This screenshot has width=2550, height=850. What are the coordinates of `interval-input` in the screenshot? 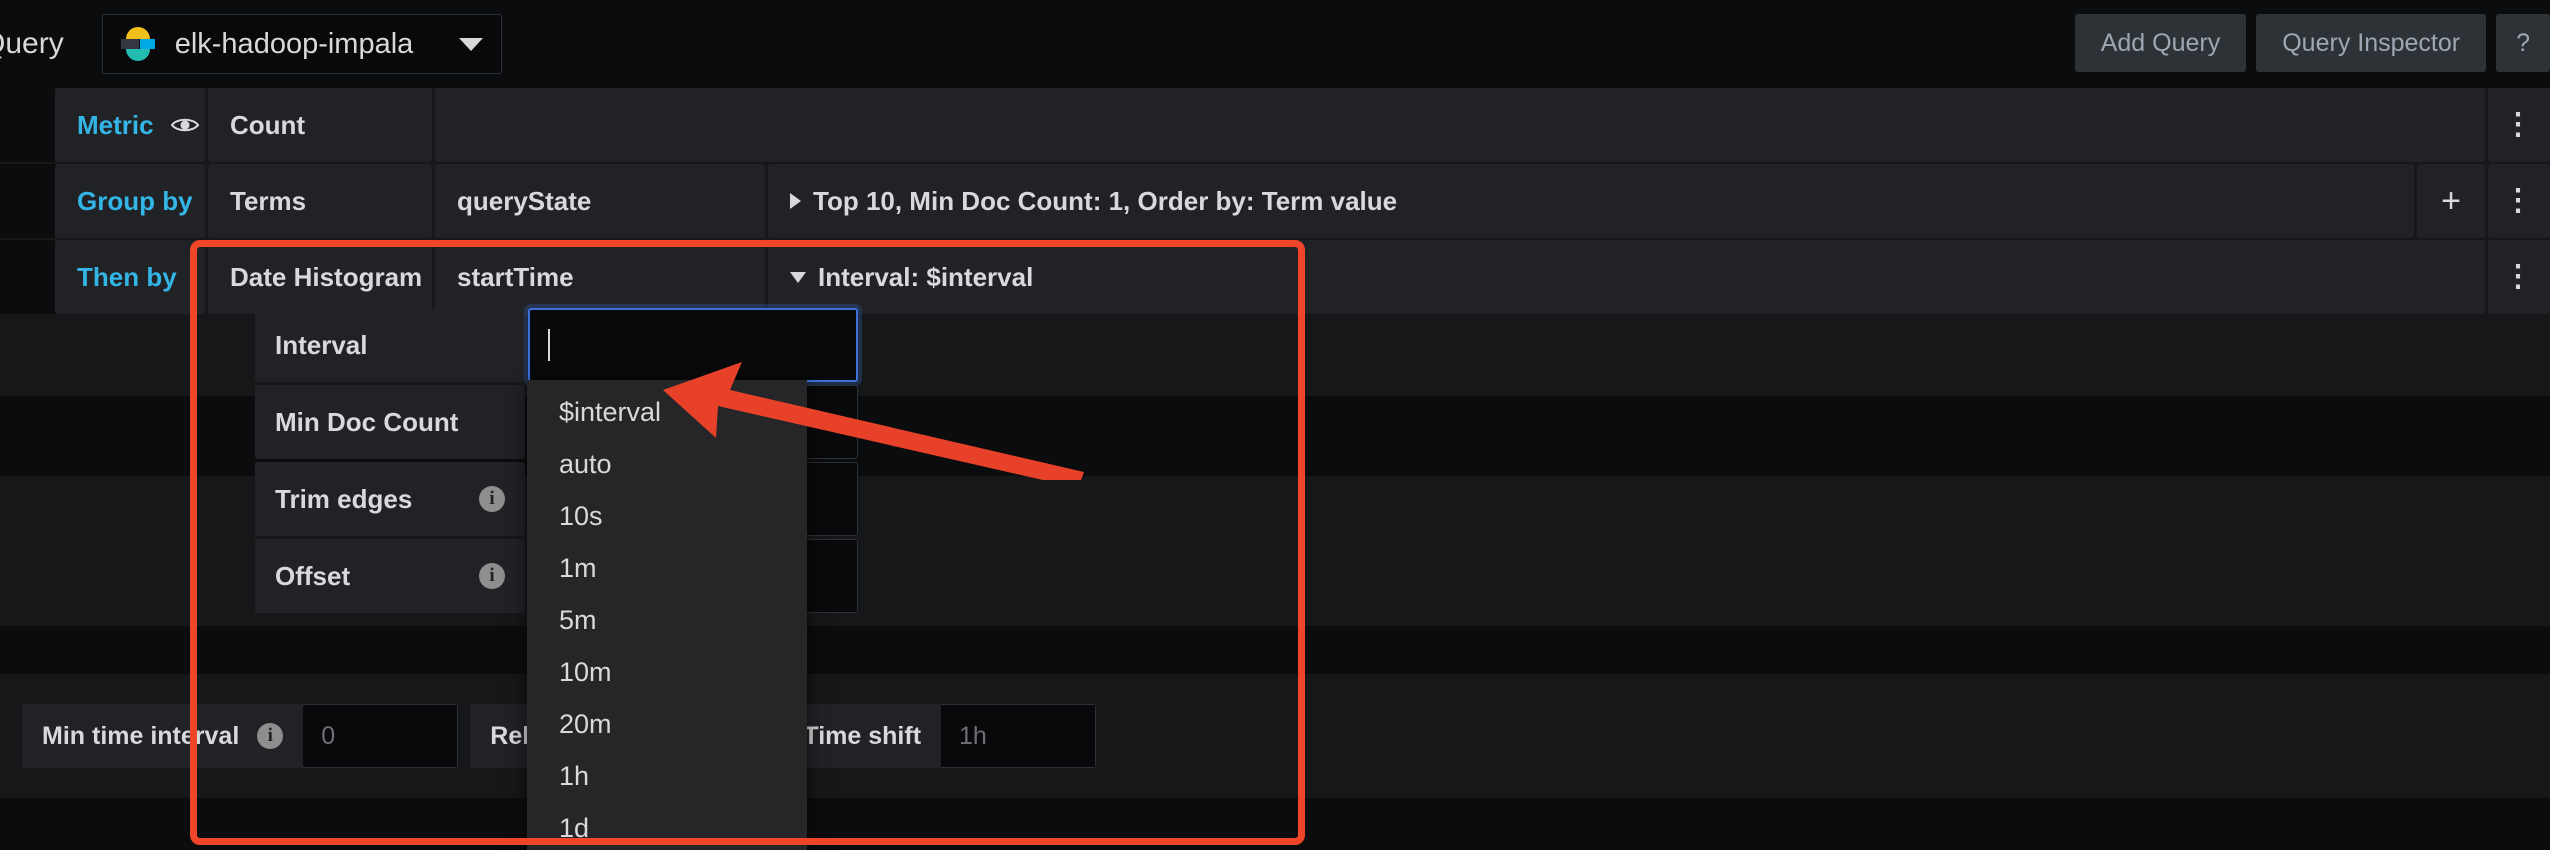 It's located at (693, 345).